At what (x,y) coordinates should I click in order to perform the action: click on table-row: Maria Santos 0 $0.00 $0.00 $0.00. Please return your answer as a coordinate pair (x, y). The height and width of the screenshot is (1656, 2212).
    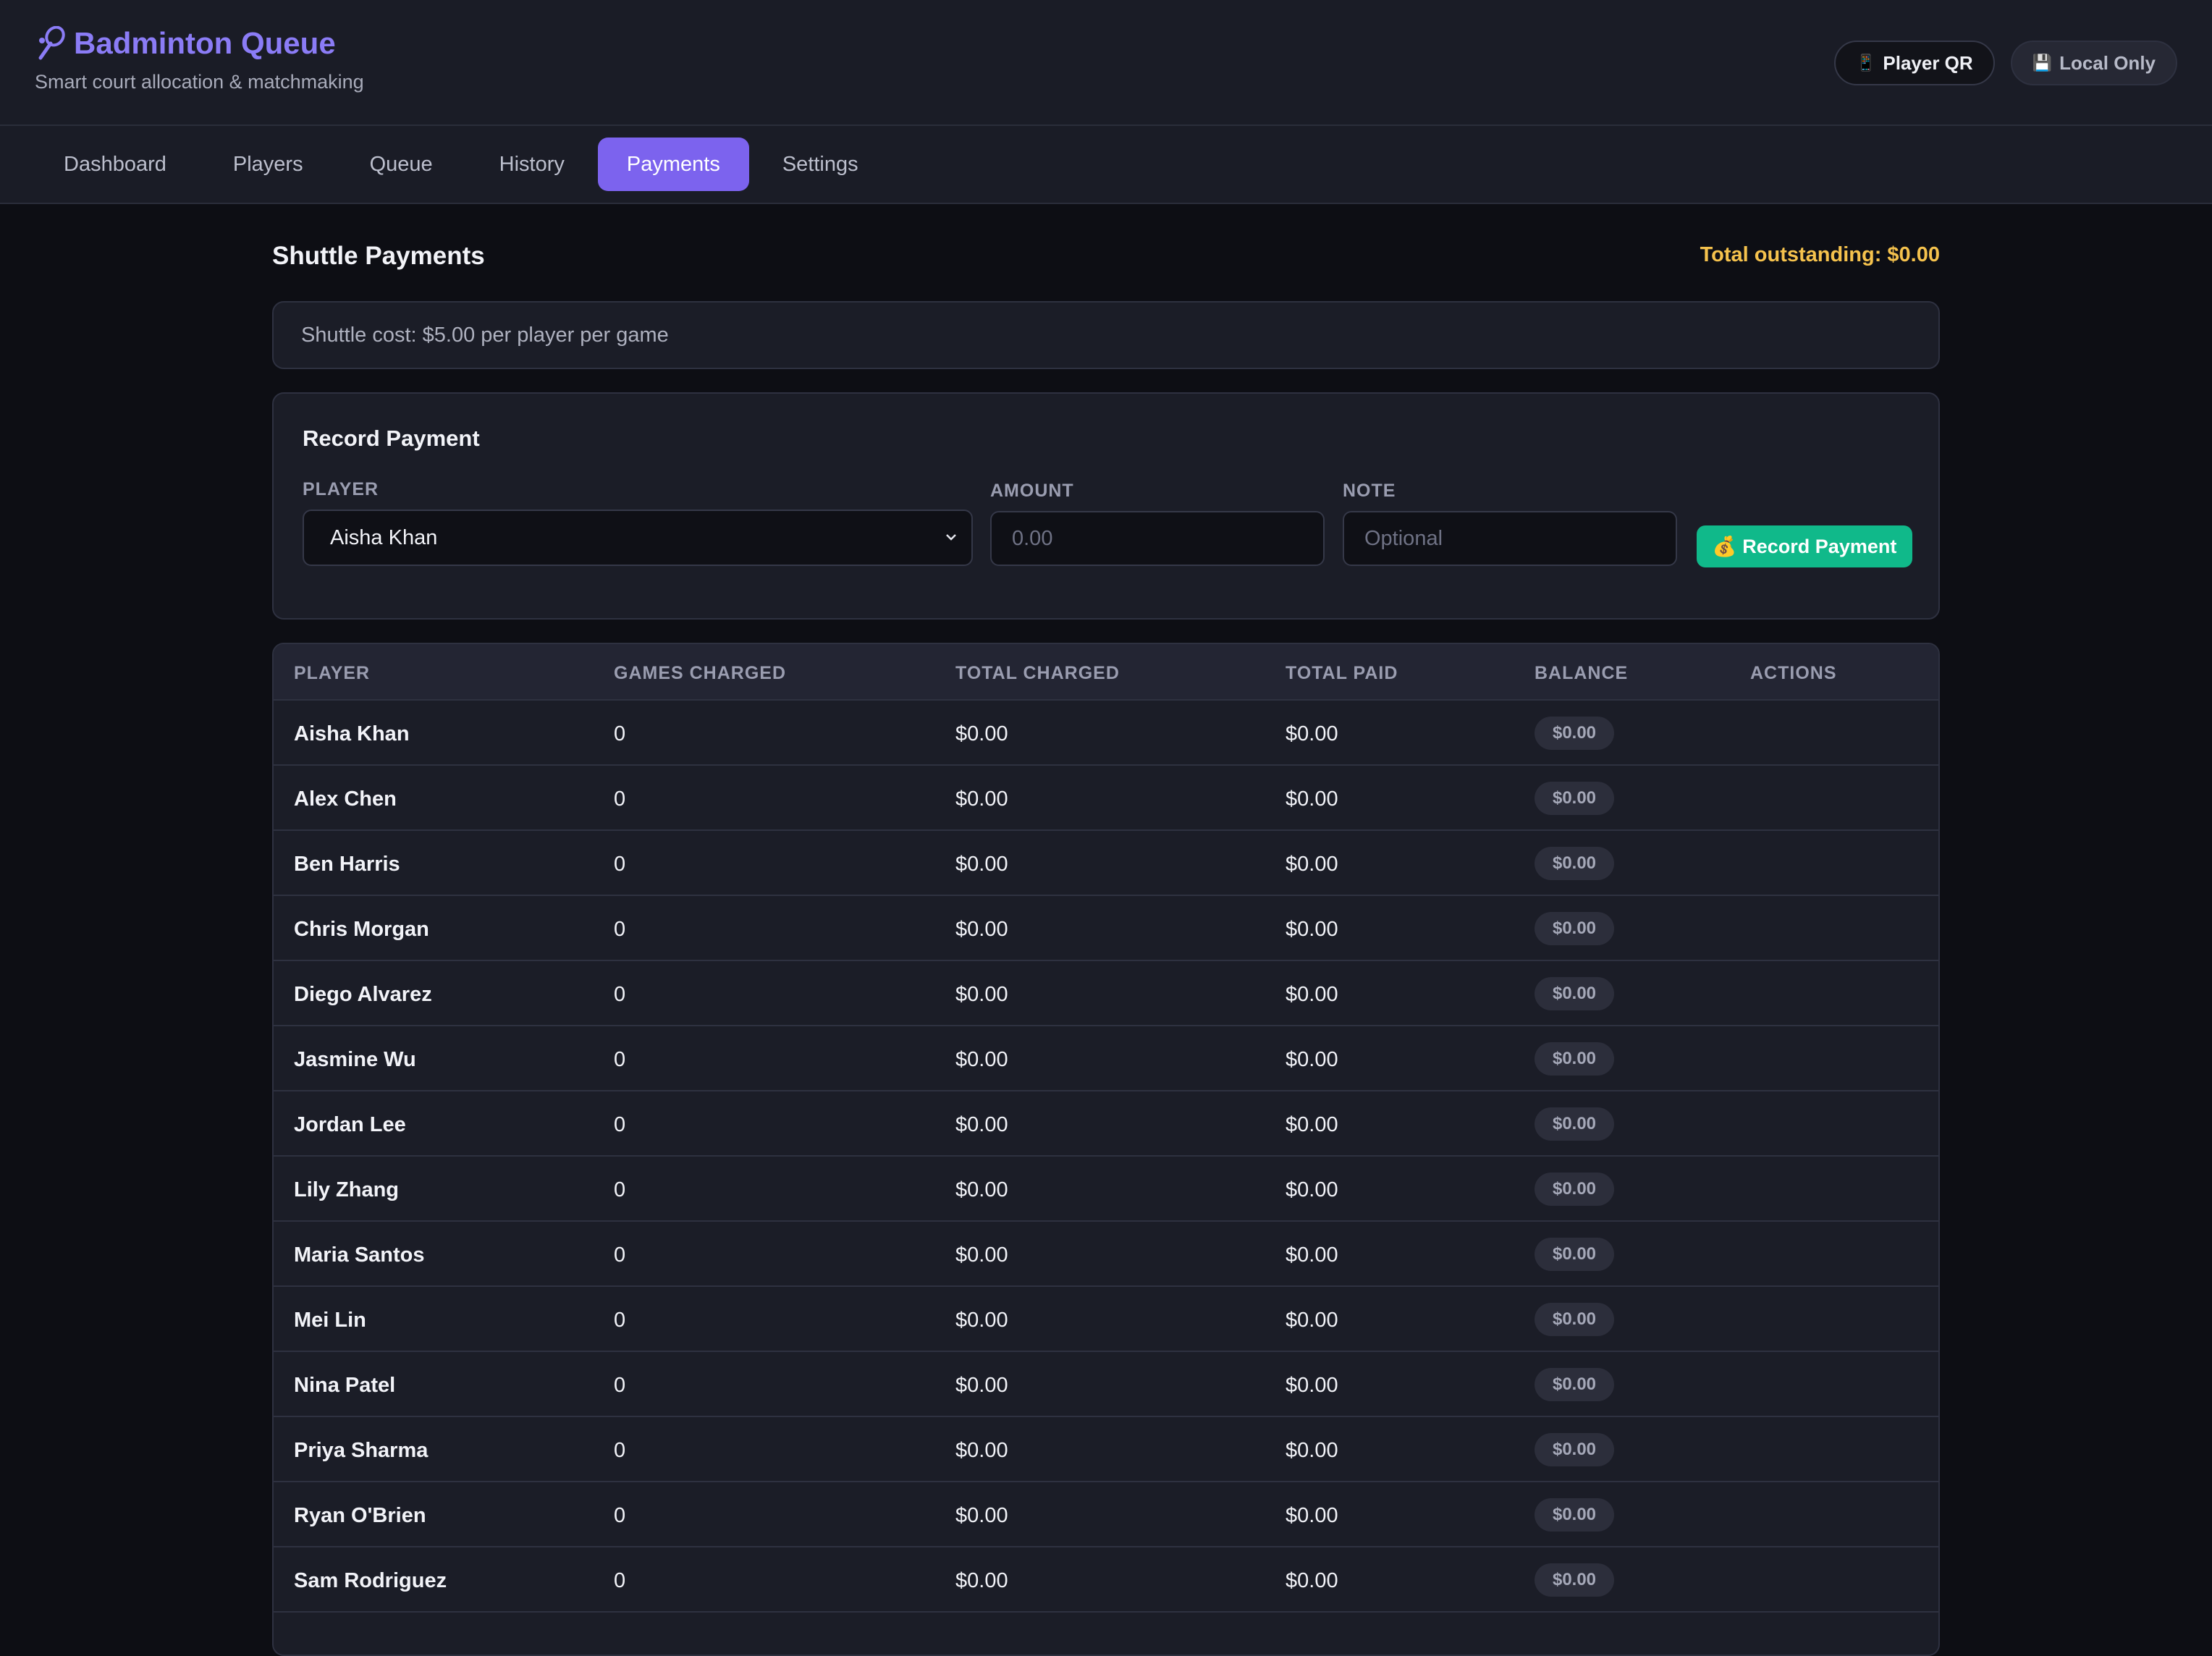
    Looking at the image, I should click on (1106, 1254).